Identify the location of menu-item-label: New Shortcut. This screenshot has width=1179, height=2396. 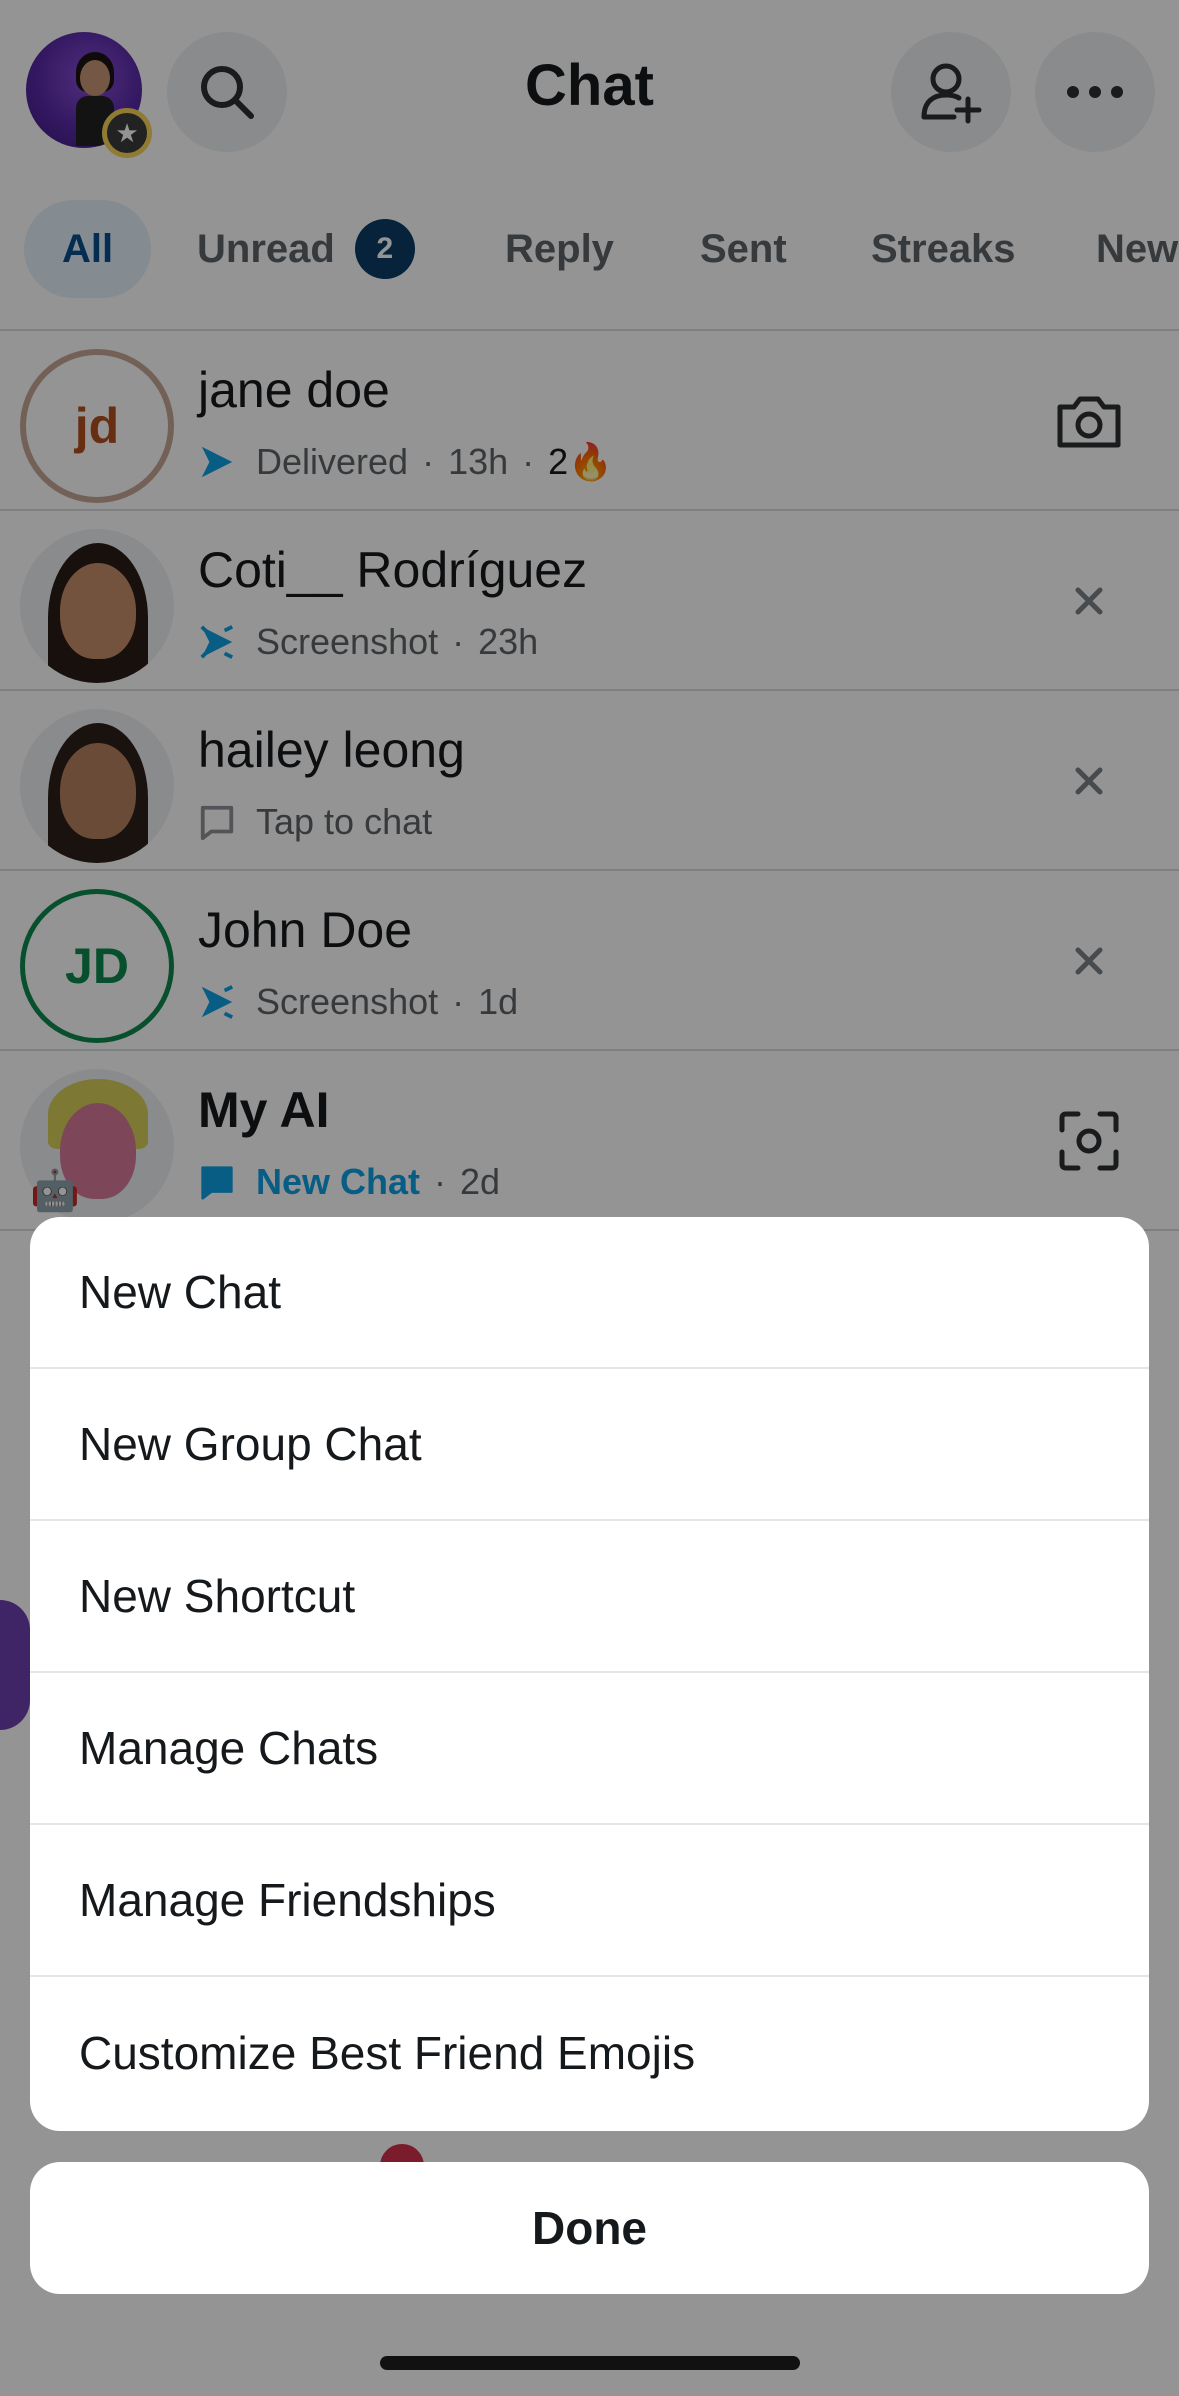
(217, 1596).